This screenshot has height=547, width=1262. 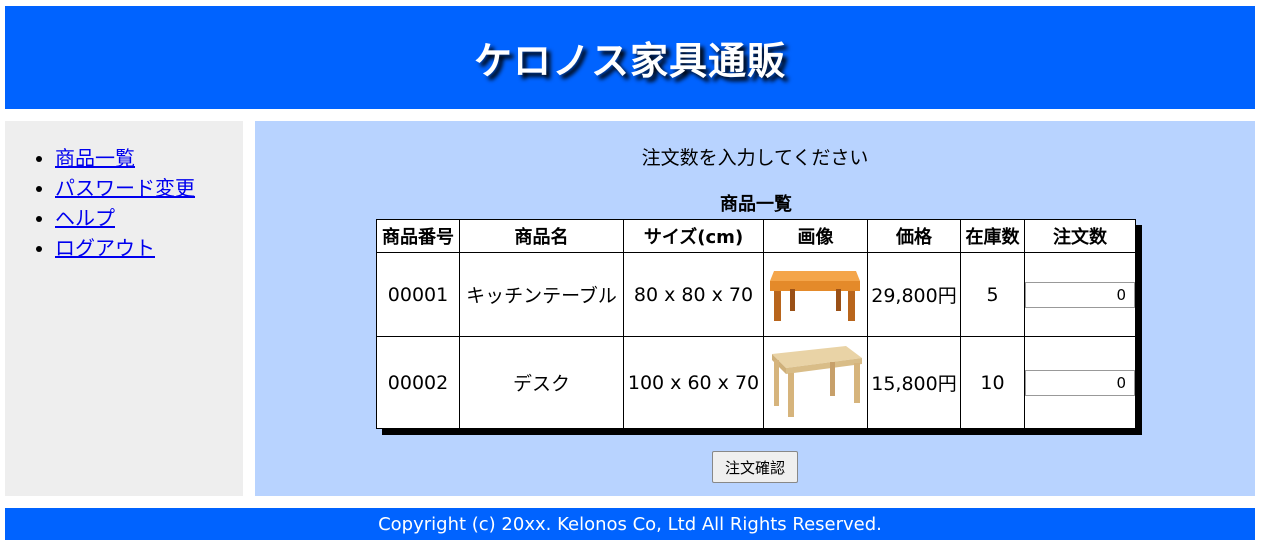 What do you see at coordinates (756, 204) in the screenshot?
I see `table-caption: 商品一覧` at bounding box center [756, 204].